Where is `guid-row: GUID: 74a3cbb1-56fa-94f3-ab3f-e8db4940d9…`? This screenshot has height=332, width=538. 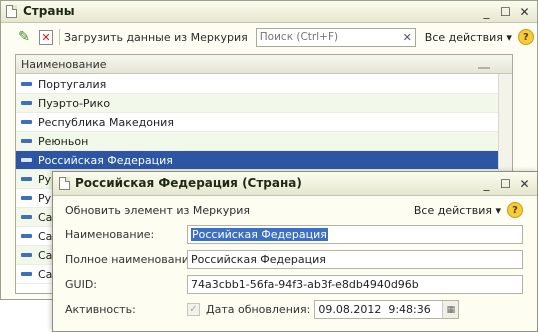
guid-row: GUID: 74a3cbb1-56fa-94f3-ab3f-e8db4940d9… is located at coordinates (294, 284).